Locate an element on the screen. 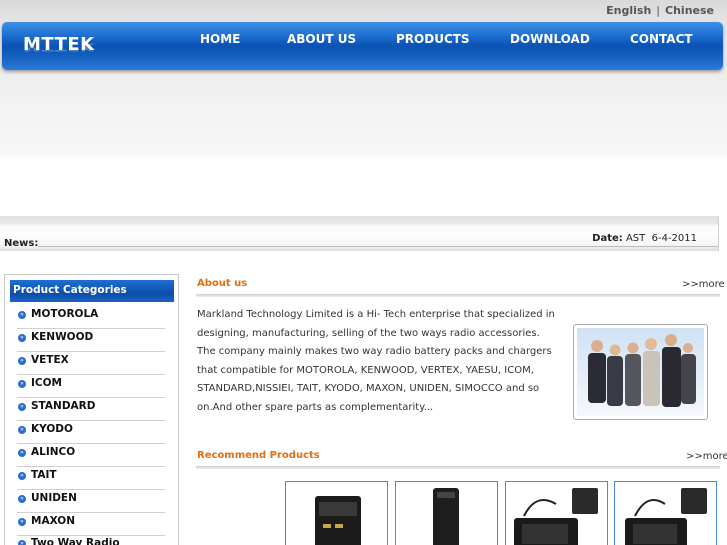 The width and height of the screenshot is (727, 545). category-kenwood: » KENWOOD is located at coordinates (91, 340).